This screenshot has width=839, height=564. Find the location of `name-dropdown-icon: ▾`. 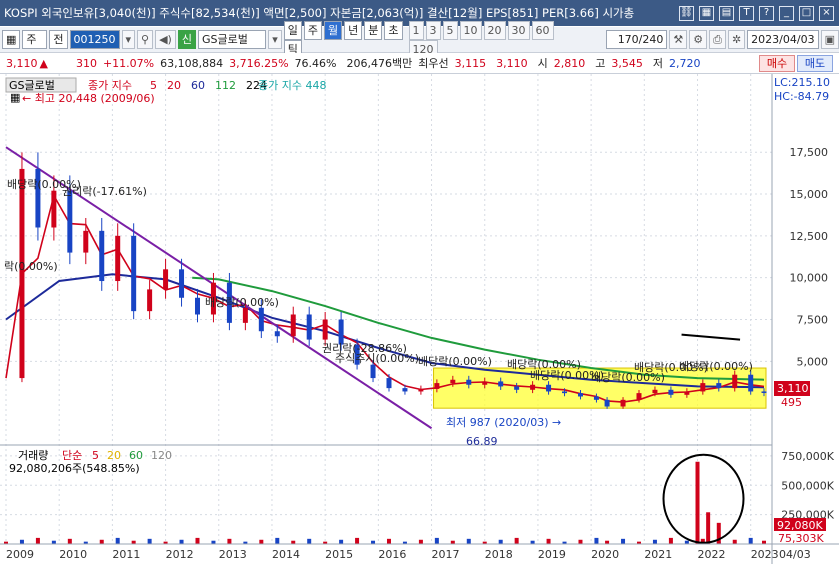

name-dropdown-icon: ▾ is located at coordinates (275, 39).